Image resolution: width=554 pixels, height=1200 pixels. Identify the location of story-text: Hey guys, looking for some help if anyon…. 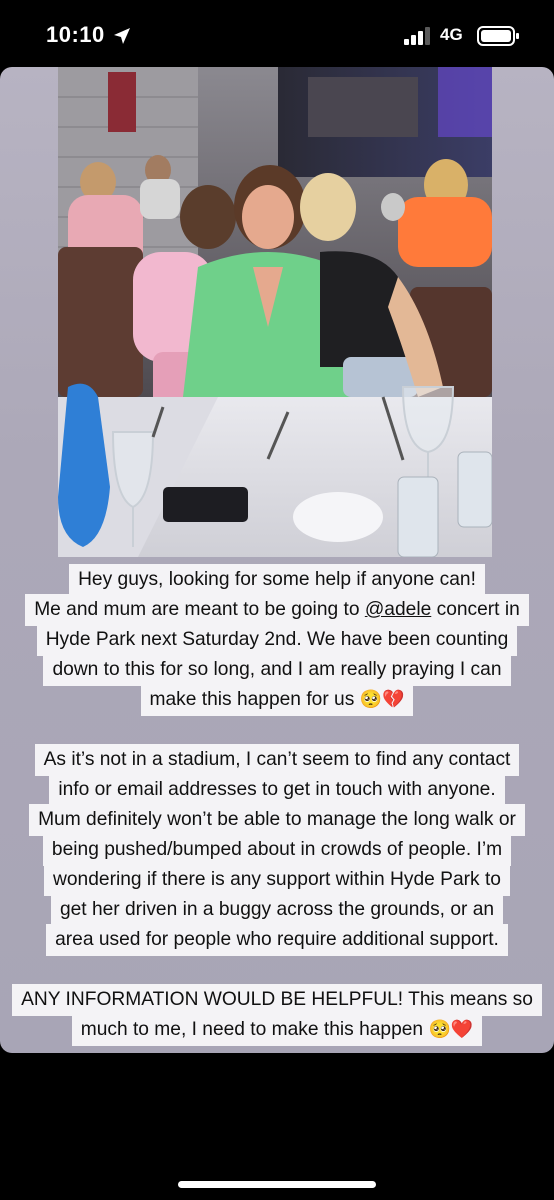
(277, 580).